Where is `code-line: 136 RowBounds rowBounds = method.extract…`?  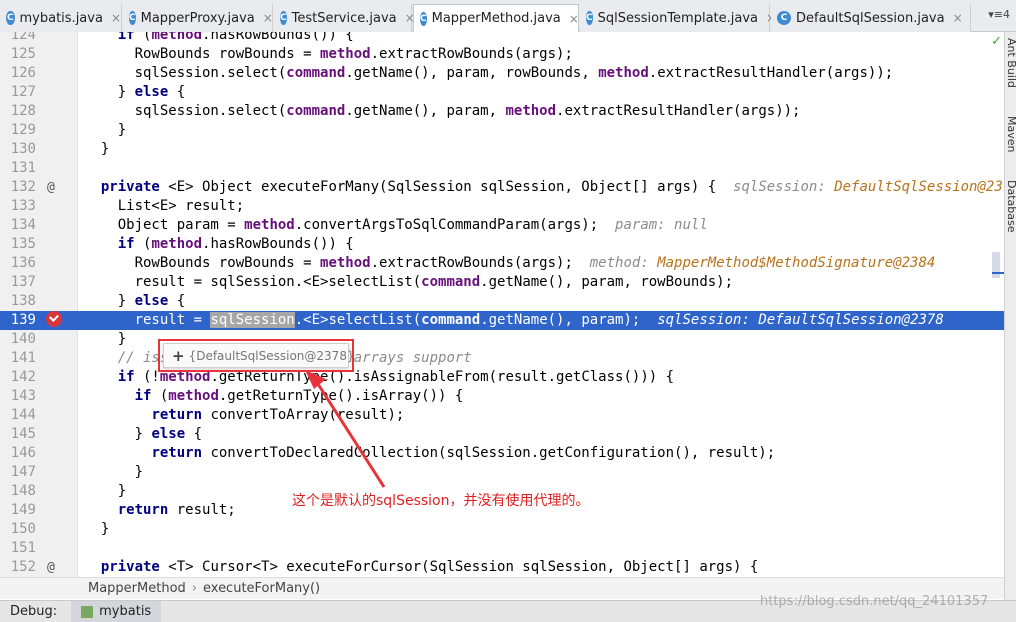 code-line: 136 RowBounds rowBounds = method.extract… is located at coordinates (473, 263).